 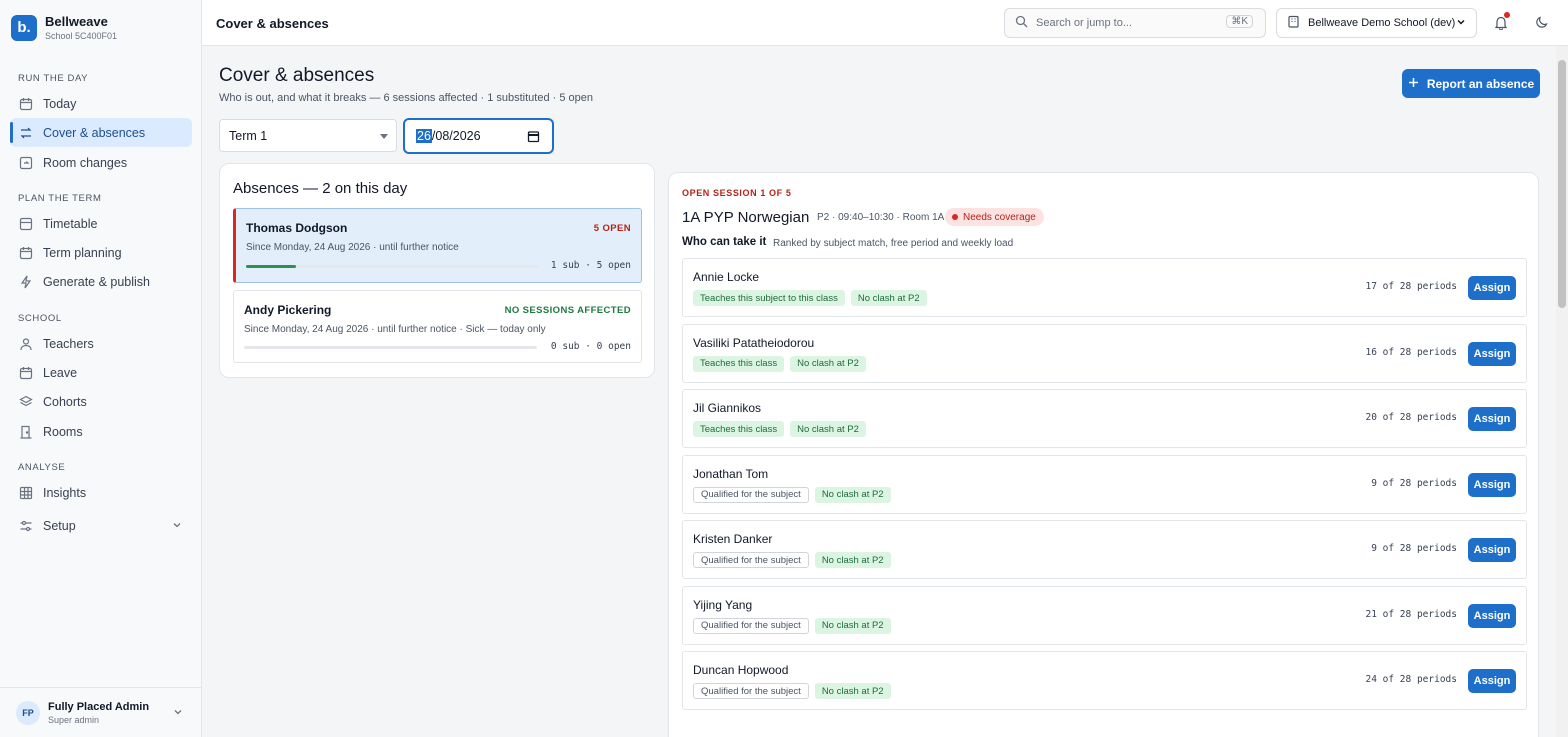 What do you see at coordinates (741, 670) in the screenshot?
I see `candidate-name: Duncan Hopwood` at bounding box center [741, 670].